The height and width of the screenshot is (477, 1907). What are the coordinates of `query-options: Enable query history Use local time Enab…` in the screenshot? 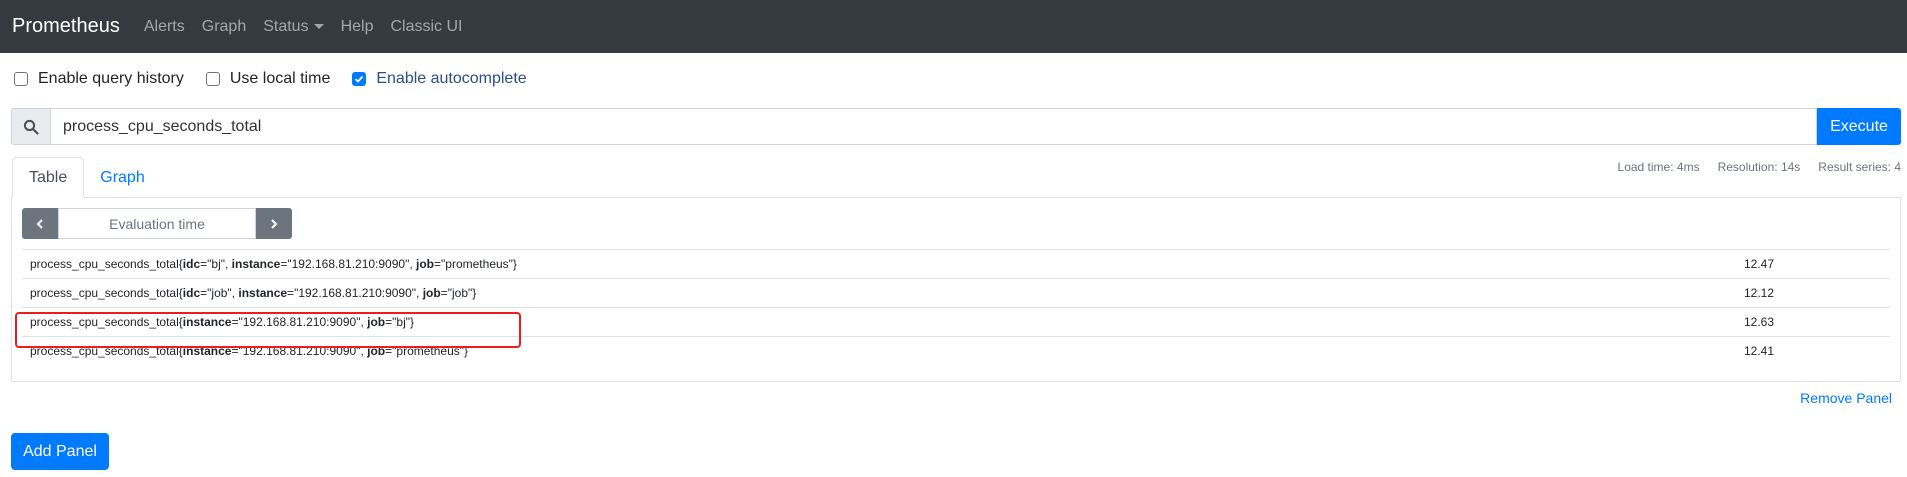 It's located at (281, 79).